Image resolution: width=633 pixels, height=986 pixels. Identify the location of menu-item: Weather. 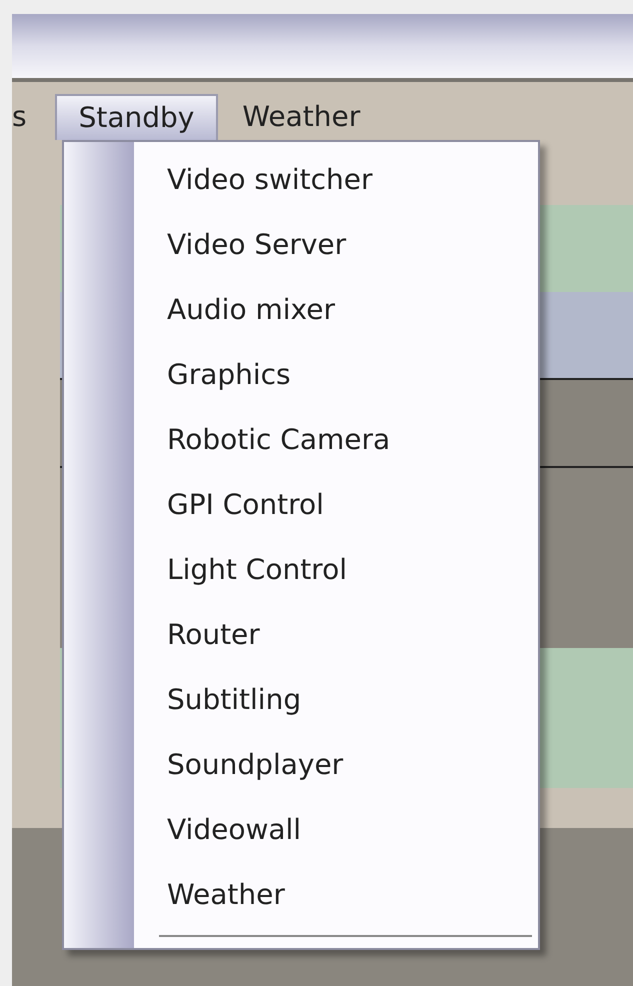
(301, 117).